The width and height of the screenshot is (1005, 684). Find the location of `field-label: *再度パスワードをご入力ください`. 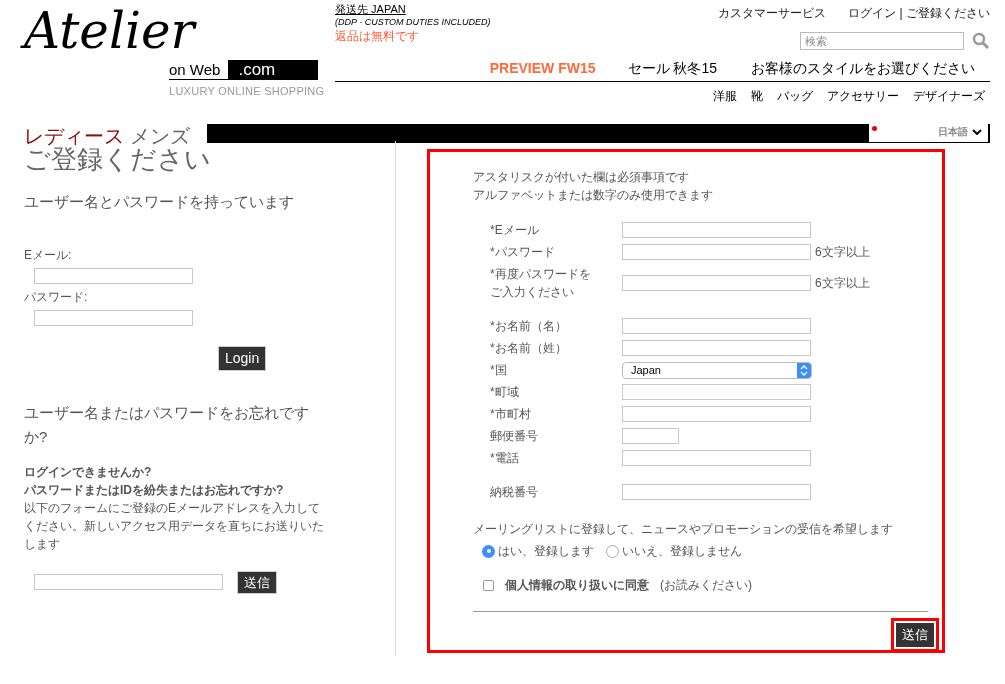

field-label: *再度パスワードをご入力ください is located at coordinates (541, 283).